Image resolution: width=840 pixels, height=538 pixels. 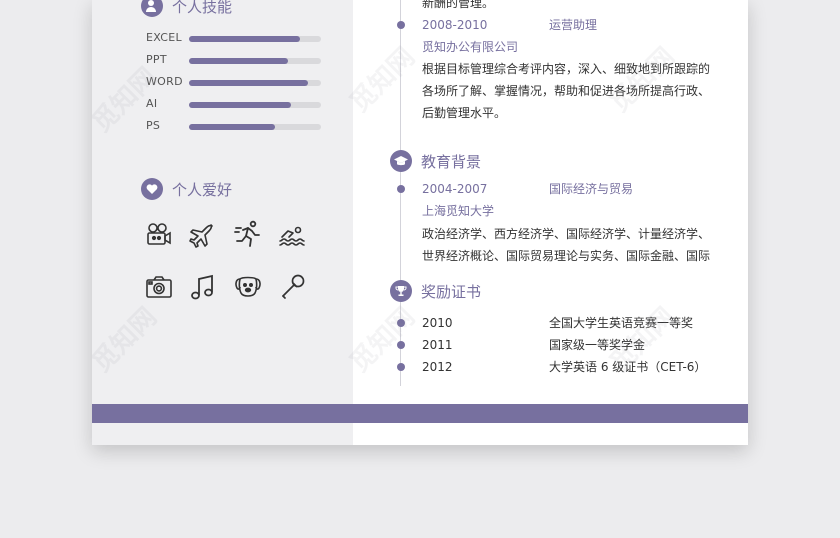 I want to click on skill-label: PS, so click(x=153, y=125).